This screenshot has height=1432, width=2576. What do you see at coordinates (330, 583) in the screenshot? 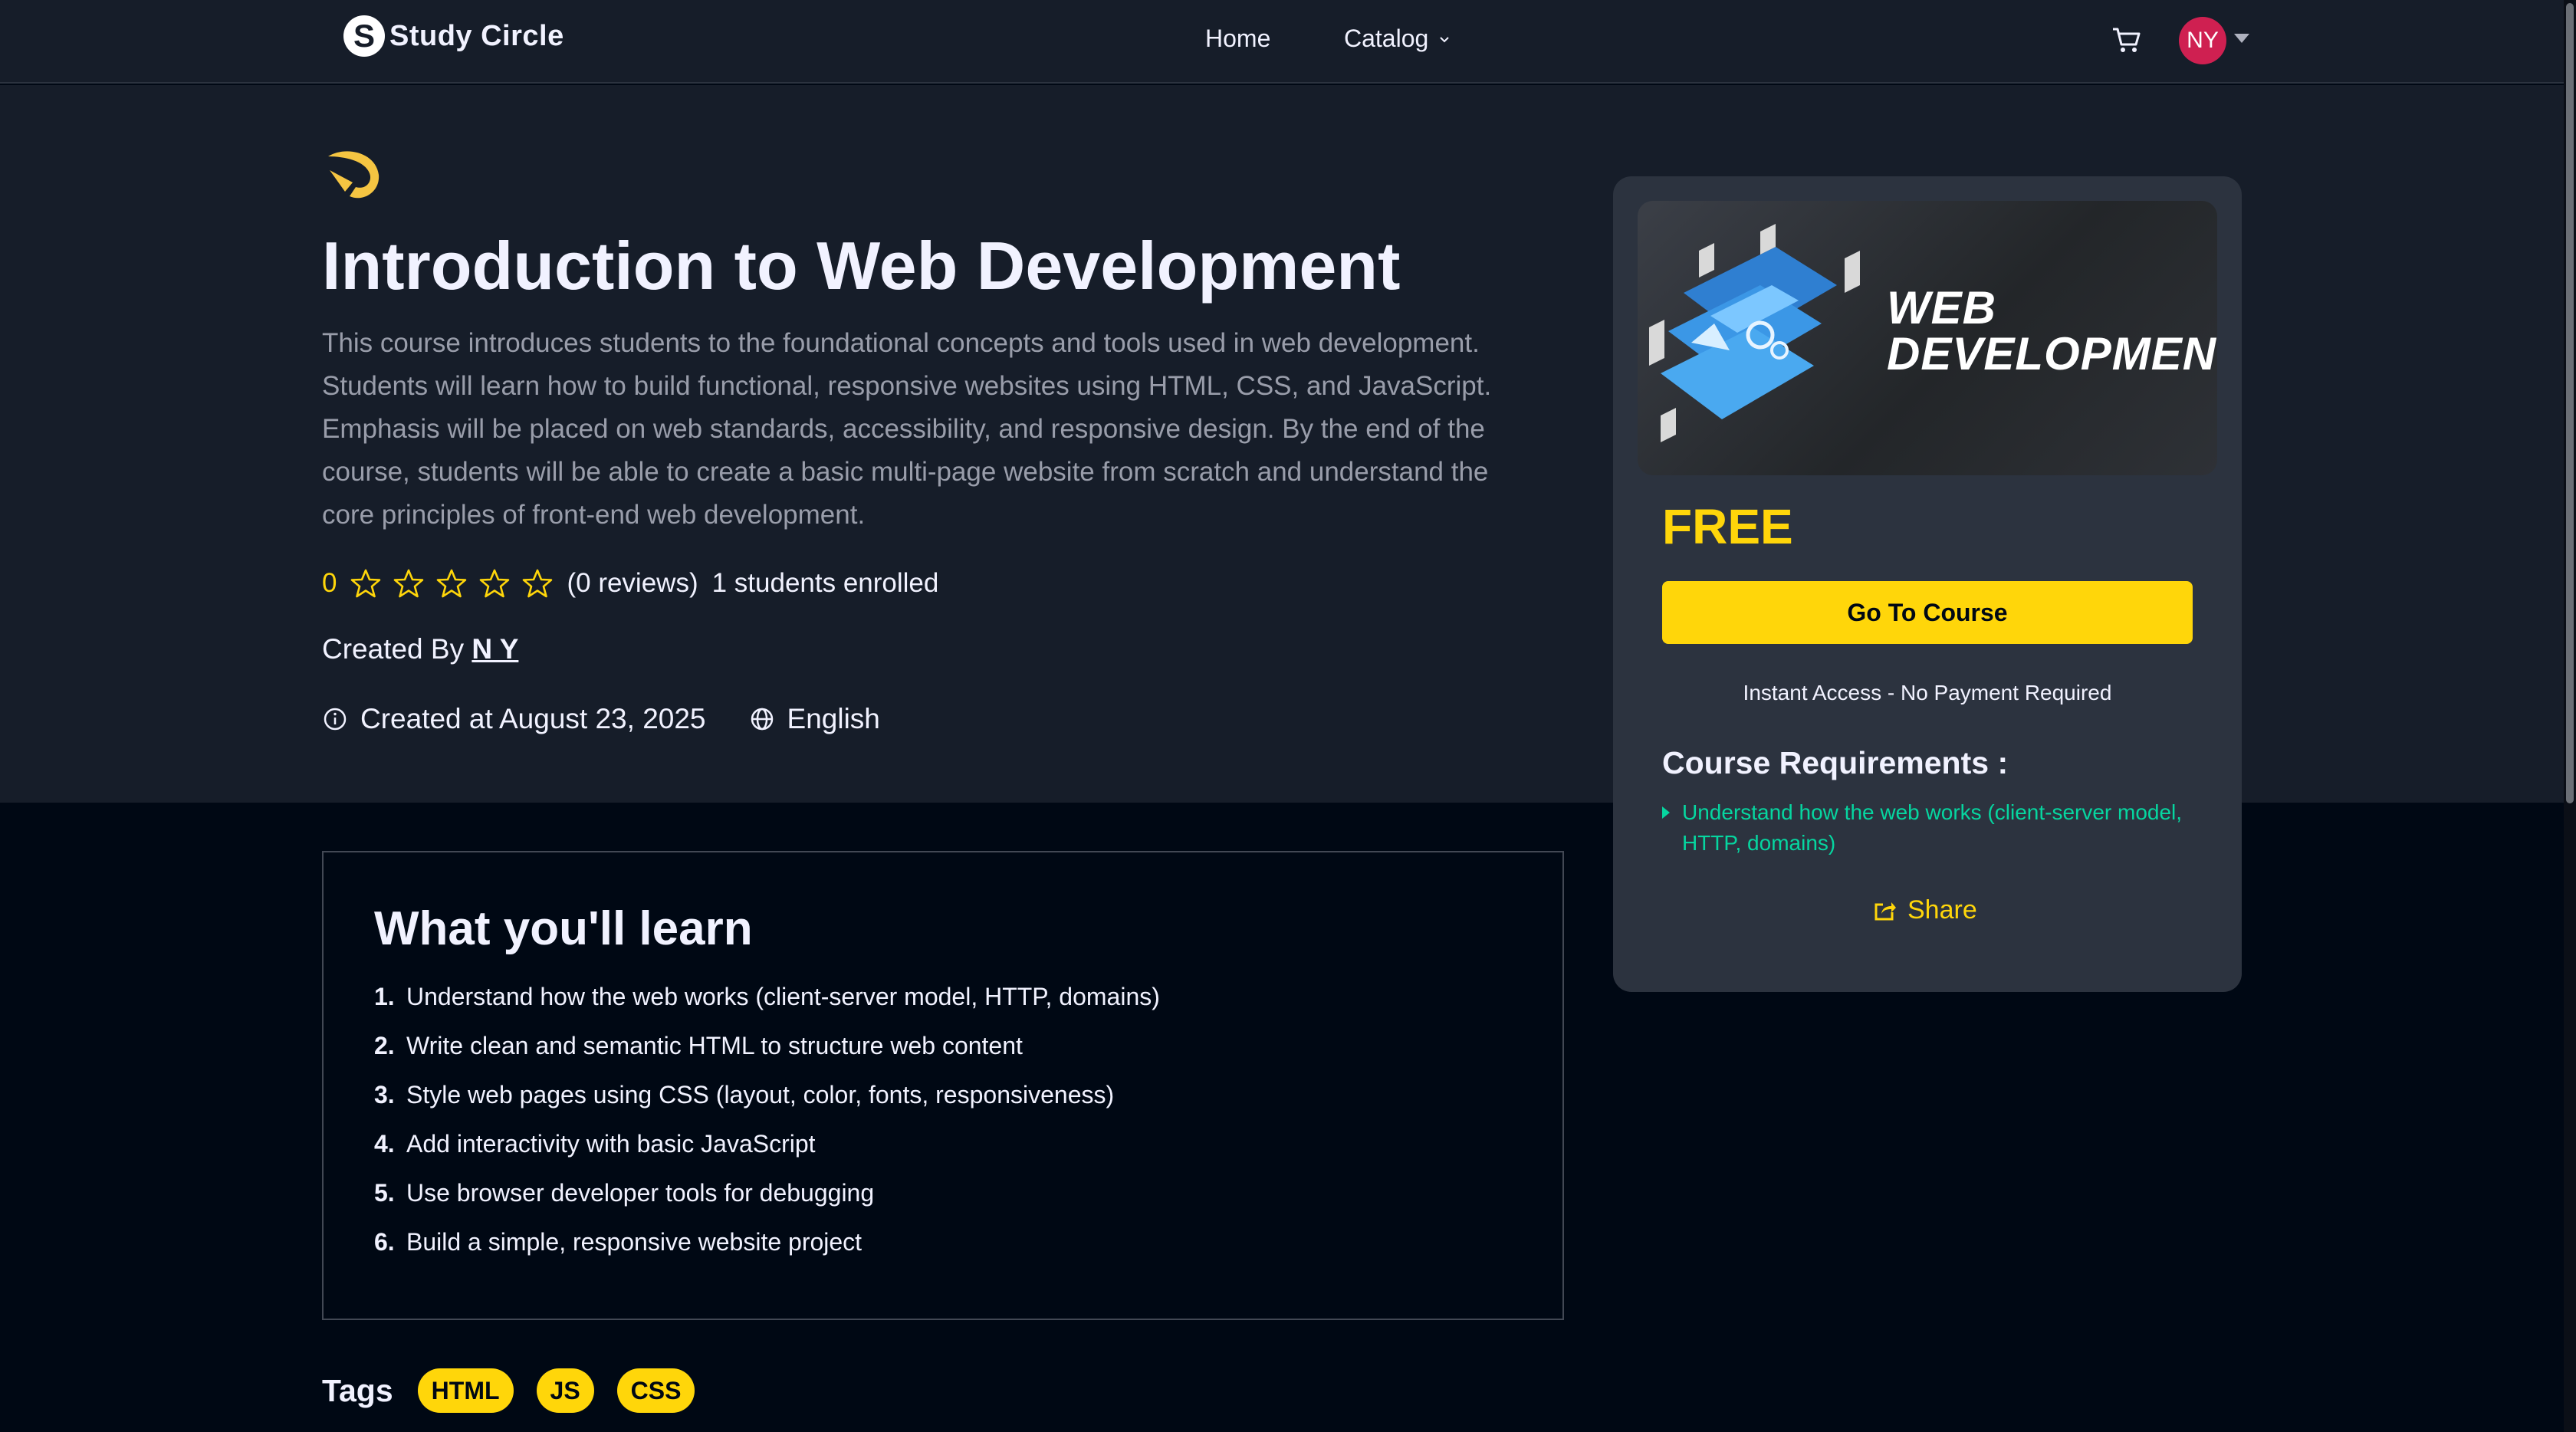
I see `rating-value: 0` at bounding box center [330, 583].